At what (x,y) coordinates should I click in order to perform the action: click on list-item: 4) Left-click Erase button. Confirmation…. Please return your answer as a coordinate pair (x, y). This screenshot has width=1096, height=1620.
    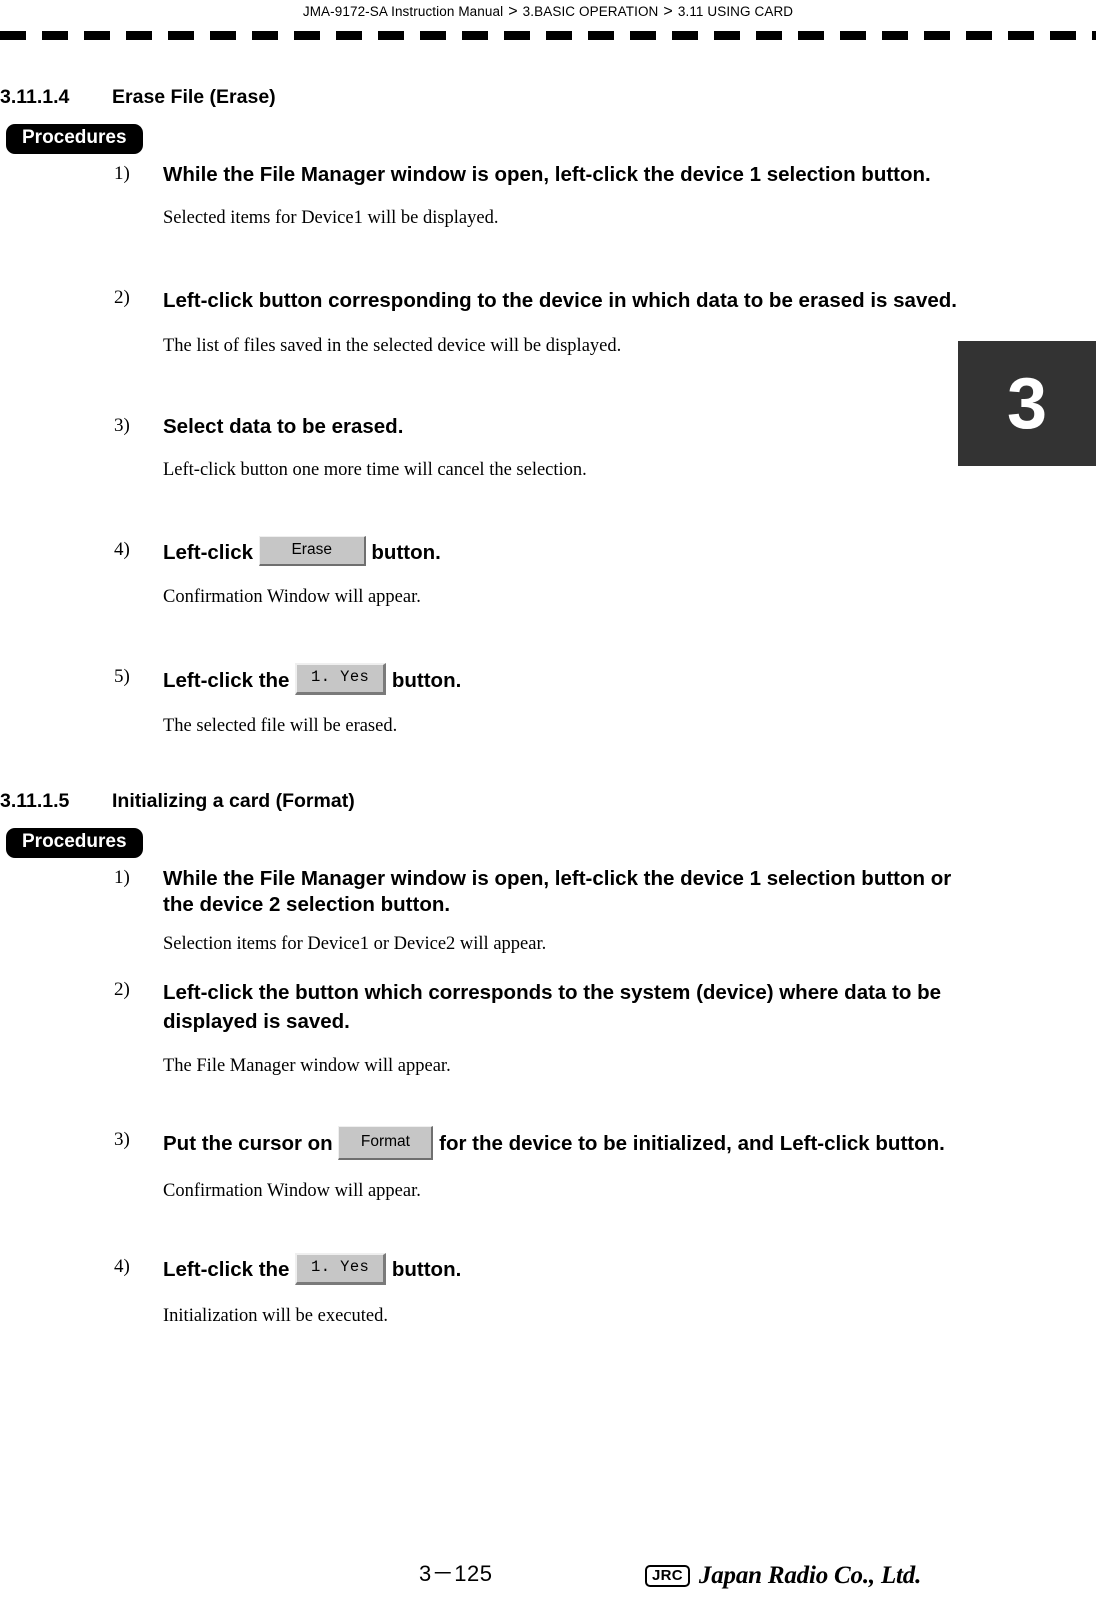
    Looking at the image, I should click on (531, 572).